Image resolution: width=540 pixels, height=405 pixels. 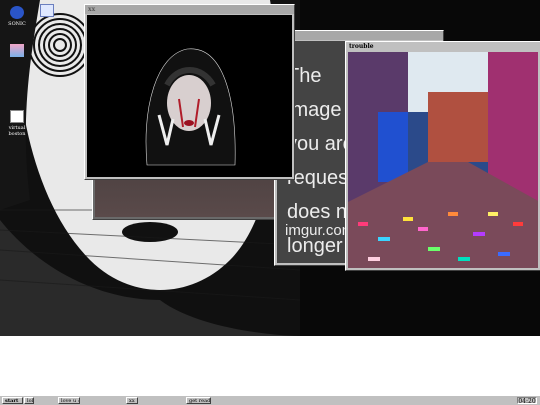 What do you see at coordinates (198, 400) in the screenshot?
I see `taskbar-button-get-ready: get ready` at bounding box center [198, 400].